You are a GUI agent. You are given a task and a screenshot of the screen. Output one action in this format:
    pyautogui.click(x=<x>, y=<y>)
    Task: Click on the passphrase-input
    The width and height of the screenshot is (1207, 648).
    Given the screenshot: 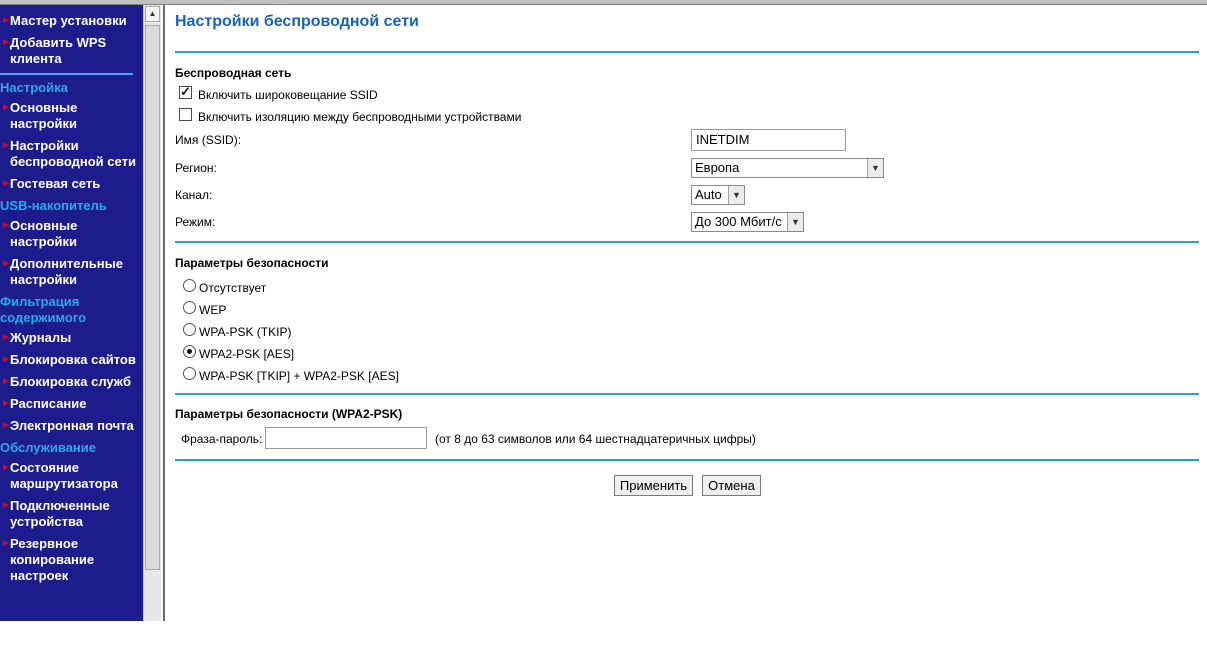 What is the action you would take?
    pyautogui.click(x=346, y=438)
    